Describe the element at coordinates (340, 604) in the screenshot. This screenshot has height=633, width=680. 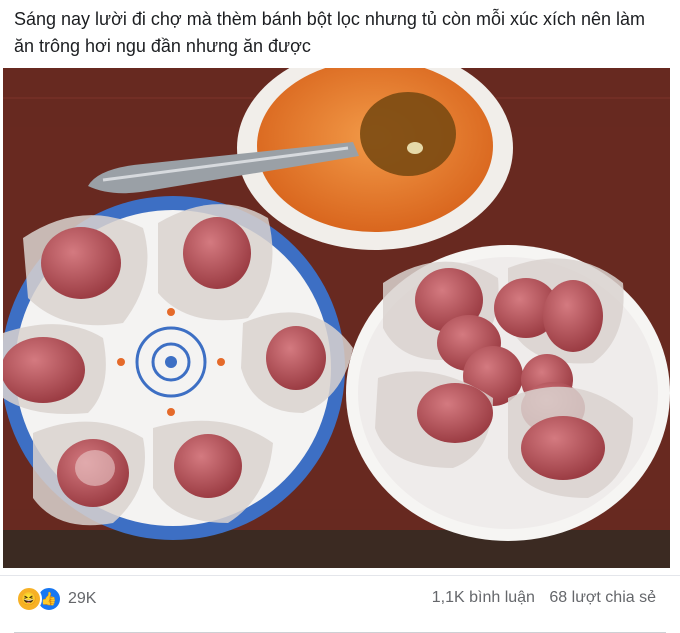
I see `post-footer: 😆 👍 29K 1,1K bình luận 68 lượt chia sẻ` at that location.